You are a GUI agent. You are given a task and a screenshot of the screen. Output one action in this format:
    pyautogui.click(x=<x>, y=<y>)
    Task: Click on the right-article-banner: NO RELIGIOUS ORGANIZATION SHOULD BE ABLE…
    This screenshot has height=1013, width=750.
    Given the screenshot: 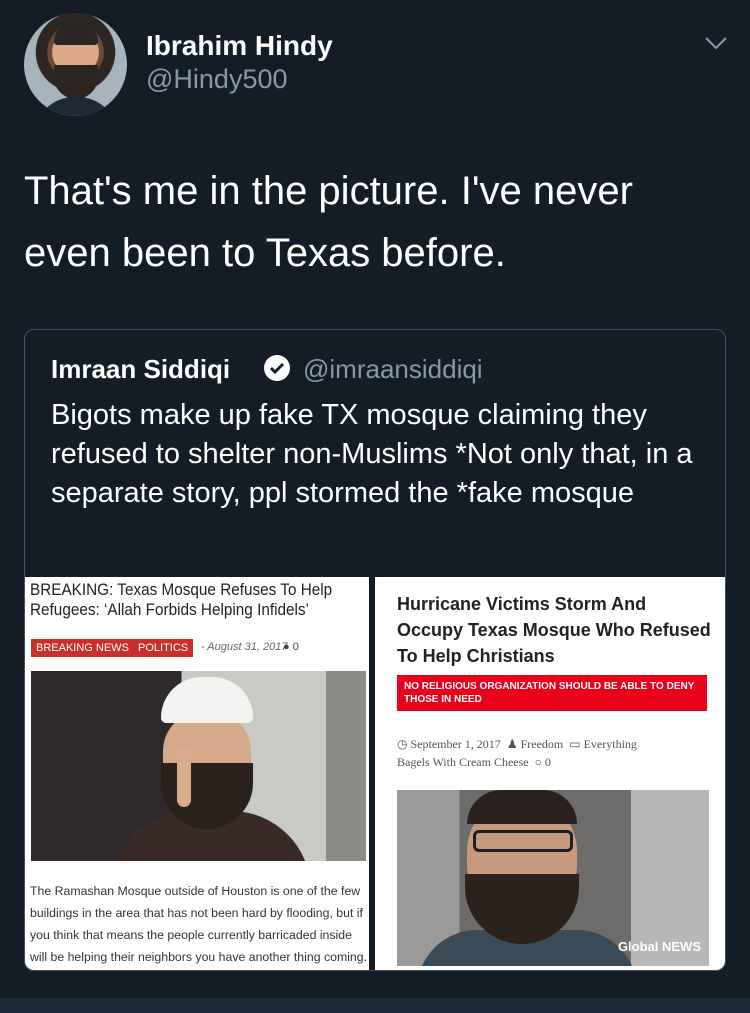 What is the action you would take?
    pyautogui.click(x=552, y=693)
    